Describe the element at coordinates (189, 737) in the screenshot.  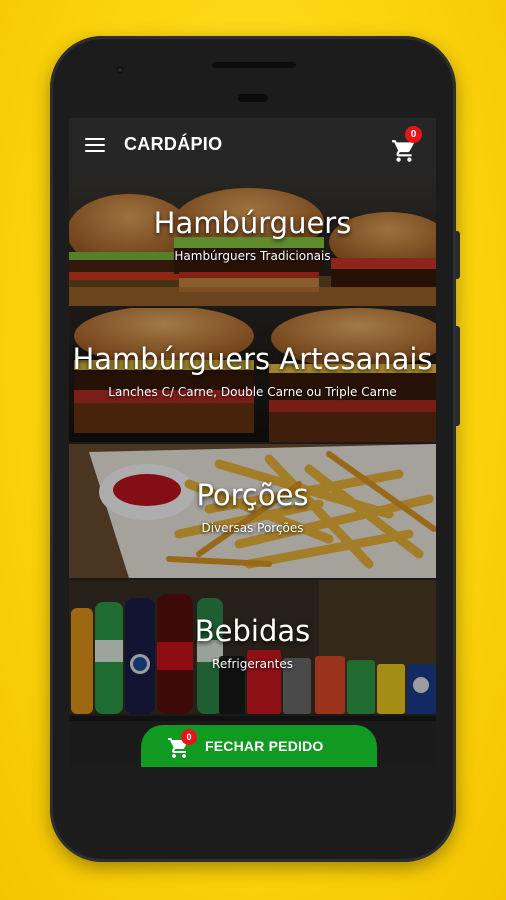
I see `checkout-badge: 0` at that location.